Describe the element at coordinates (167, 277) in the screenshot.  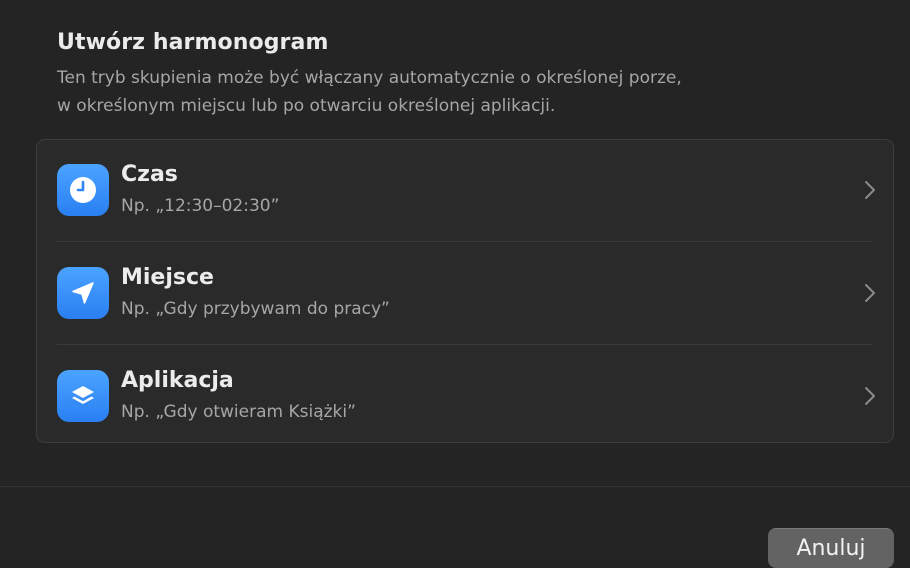
I see `option-location-title: Miejsce` at that location.